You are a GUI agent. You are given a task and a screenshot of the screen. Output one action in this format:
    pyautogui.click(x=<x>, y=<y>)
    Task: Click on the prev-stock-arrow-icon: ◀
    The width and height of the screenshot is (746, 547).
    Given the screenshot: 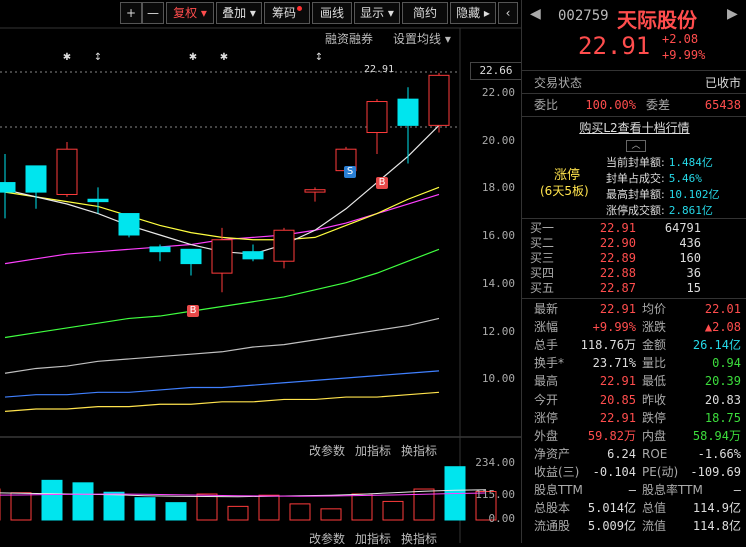 What is the action you would take?
    pyautogui.click(x=535, y=14)
    